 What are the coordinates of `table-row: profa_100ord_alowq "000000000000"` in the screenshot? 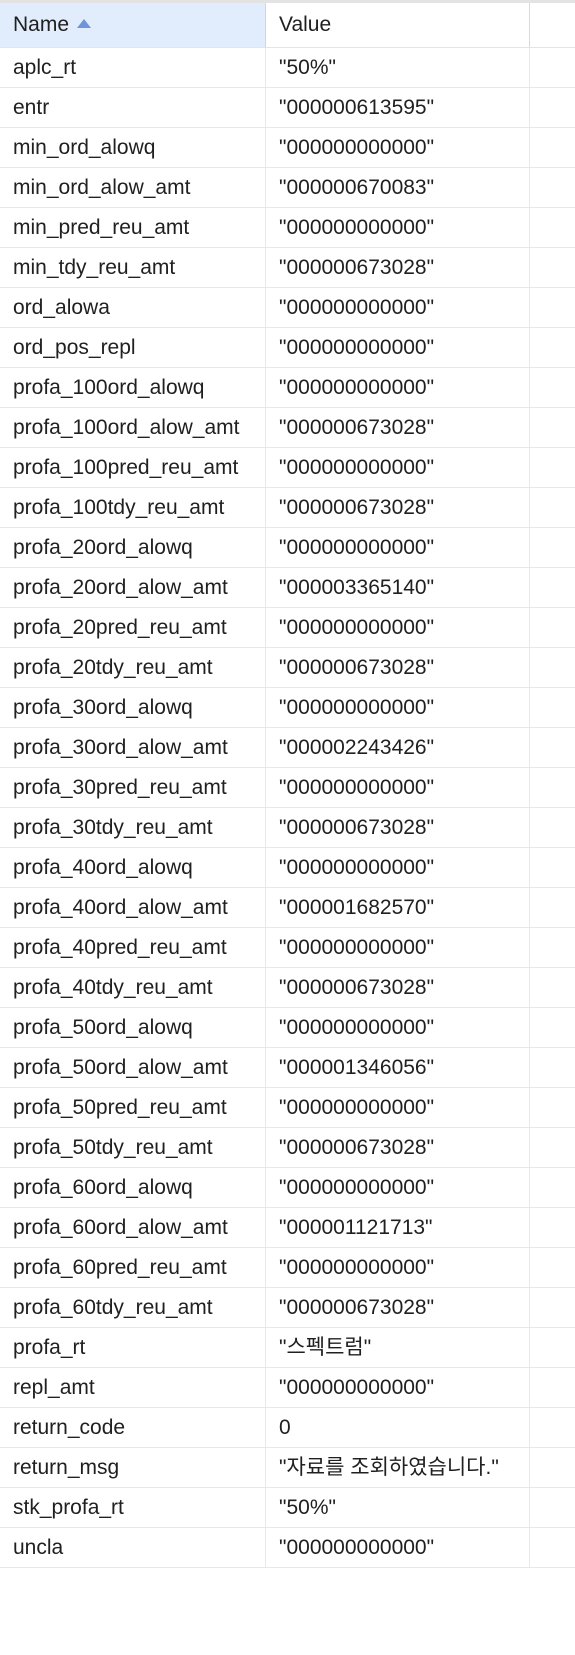 It's located at (287, 388).